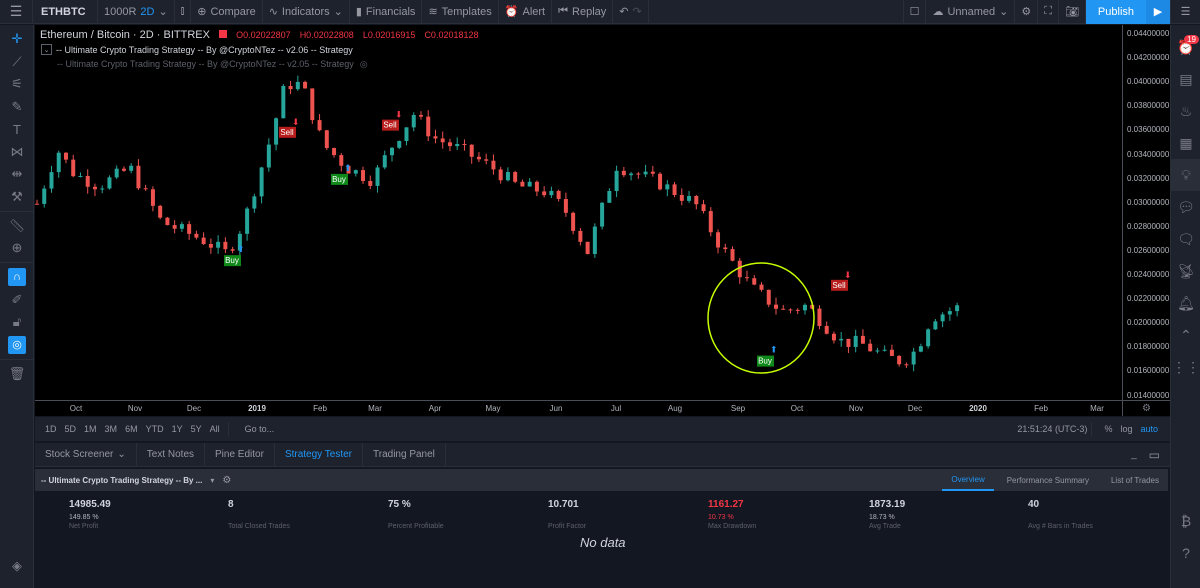 The image size is (1200, 588). Describe the element at coordinates (17, 277) in the screenshot. I see `magnet-icon: ∩` at that location.